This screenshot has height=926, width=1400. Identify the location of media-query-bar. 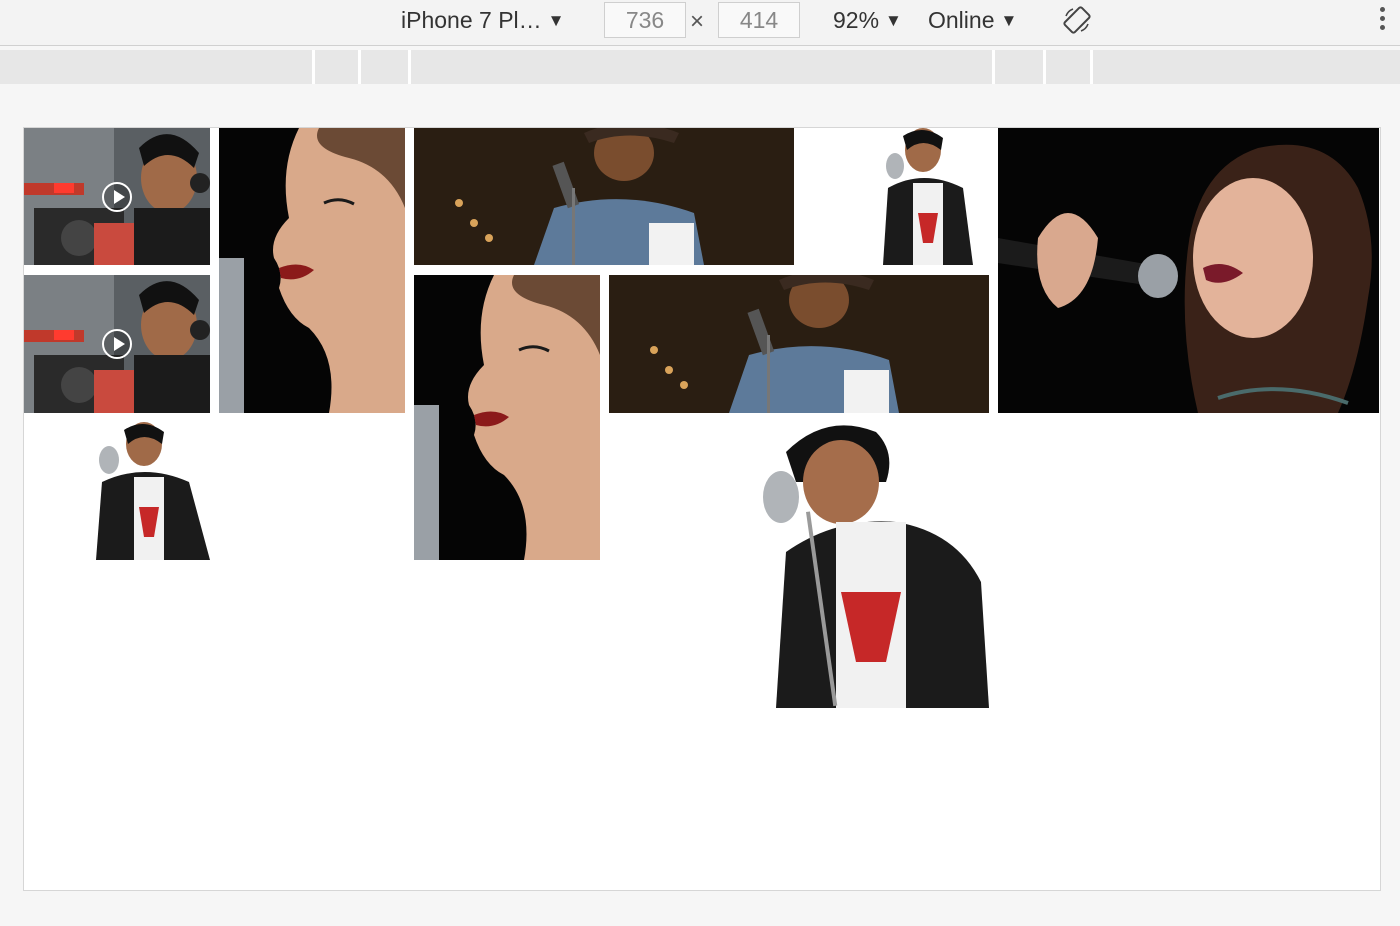
(700, 67).